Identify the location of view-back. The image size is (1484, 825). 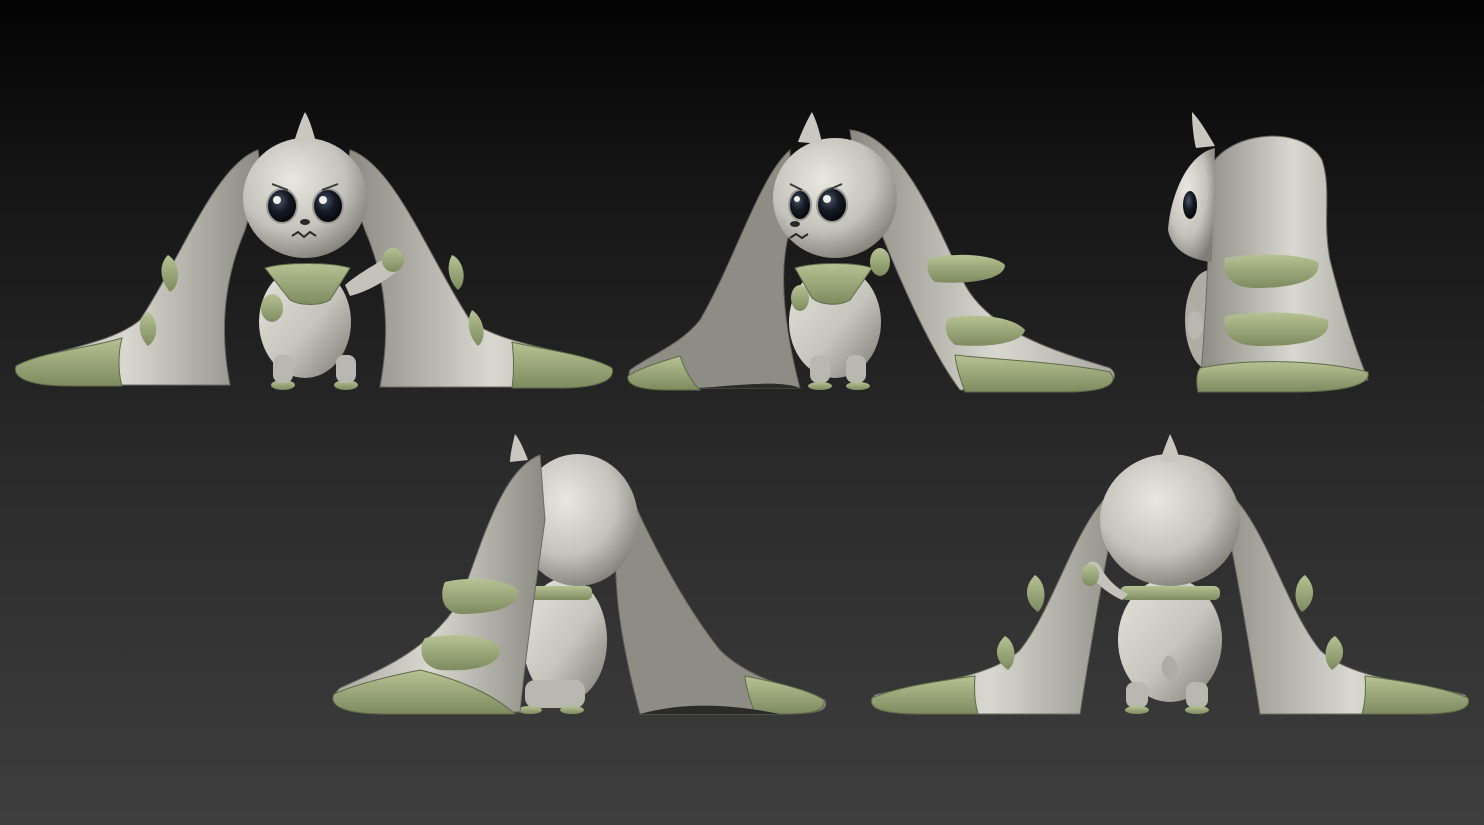
(1170, 574).